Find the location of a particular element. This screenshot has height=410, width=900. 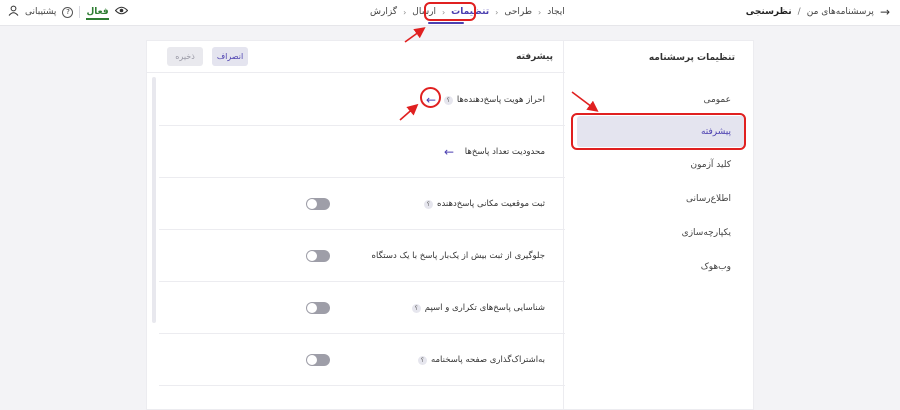

back-arrow-icon: → is located at coordinates (885, 12).